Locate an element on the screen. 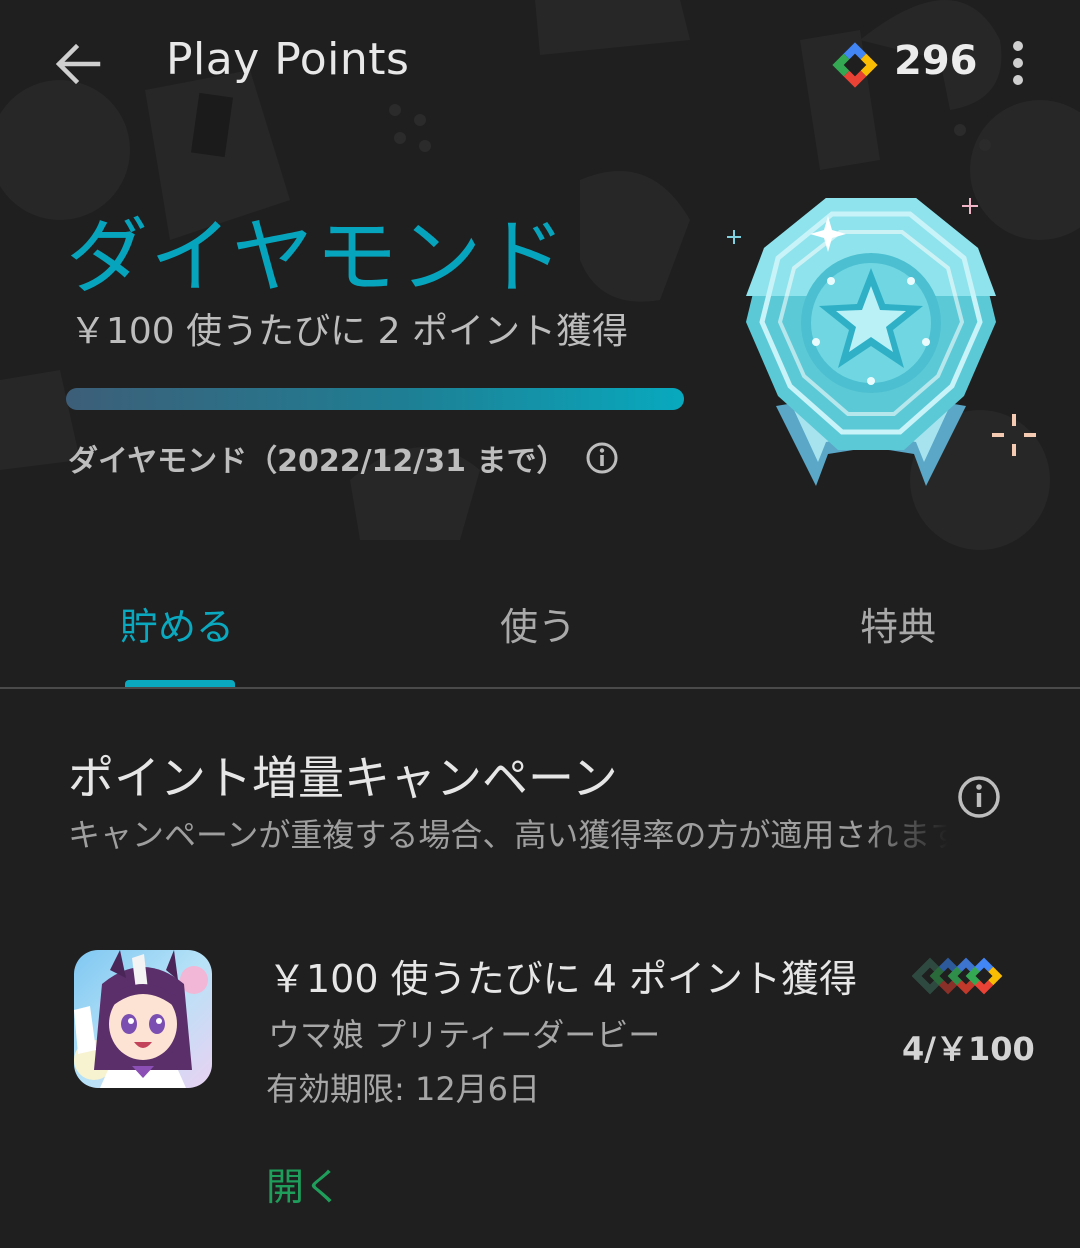  campaign-title: ポイント増量キャンペーン is located at coordinates (343, 778).